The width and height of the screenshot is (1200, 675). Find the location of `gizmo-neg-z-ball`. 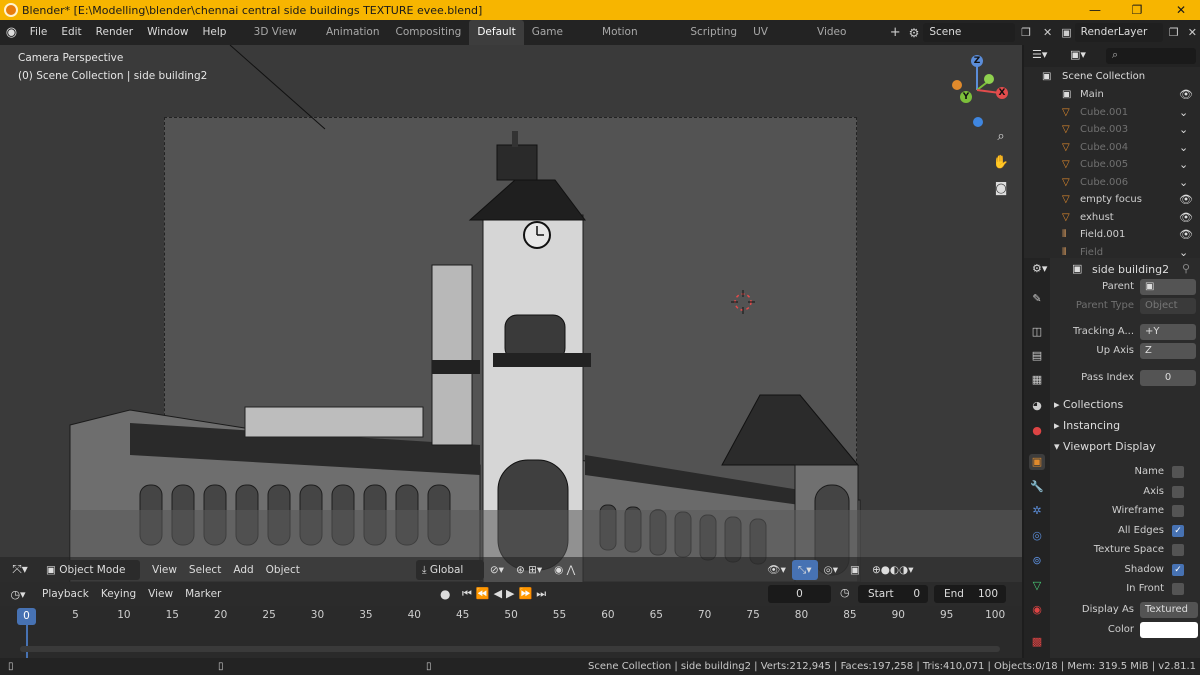

gizmo-neg-z-ball is located at coordinates (978, 122).